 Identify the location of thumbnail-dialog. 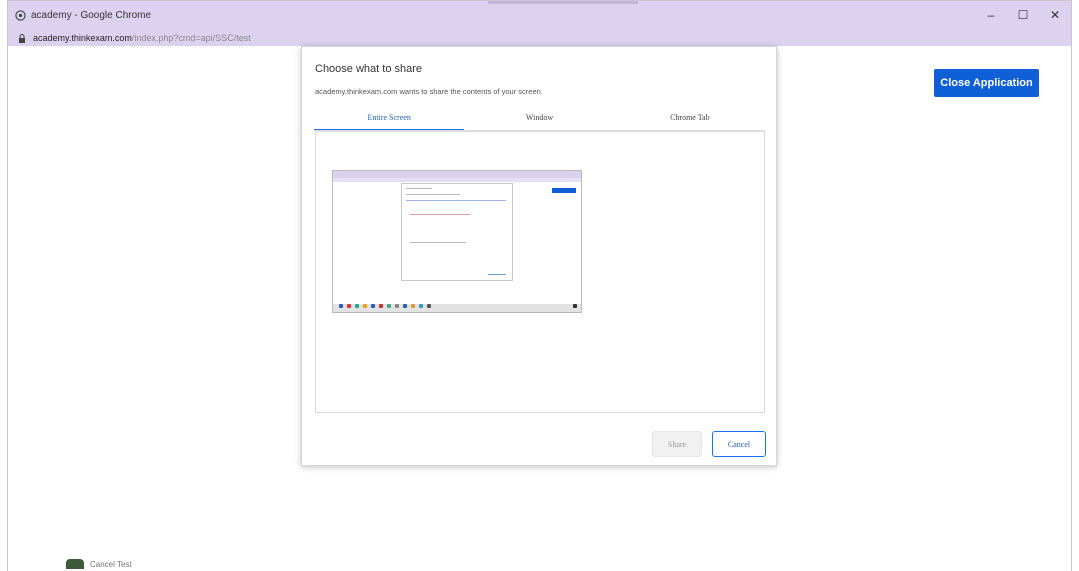
(457, 232).